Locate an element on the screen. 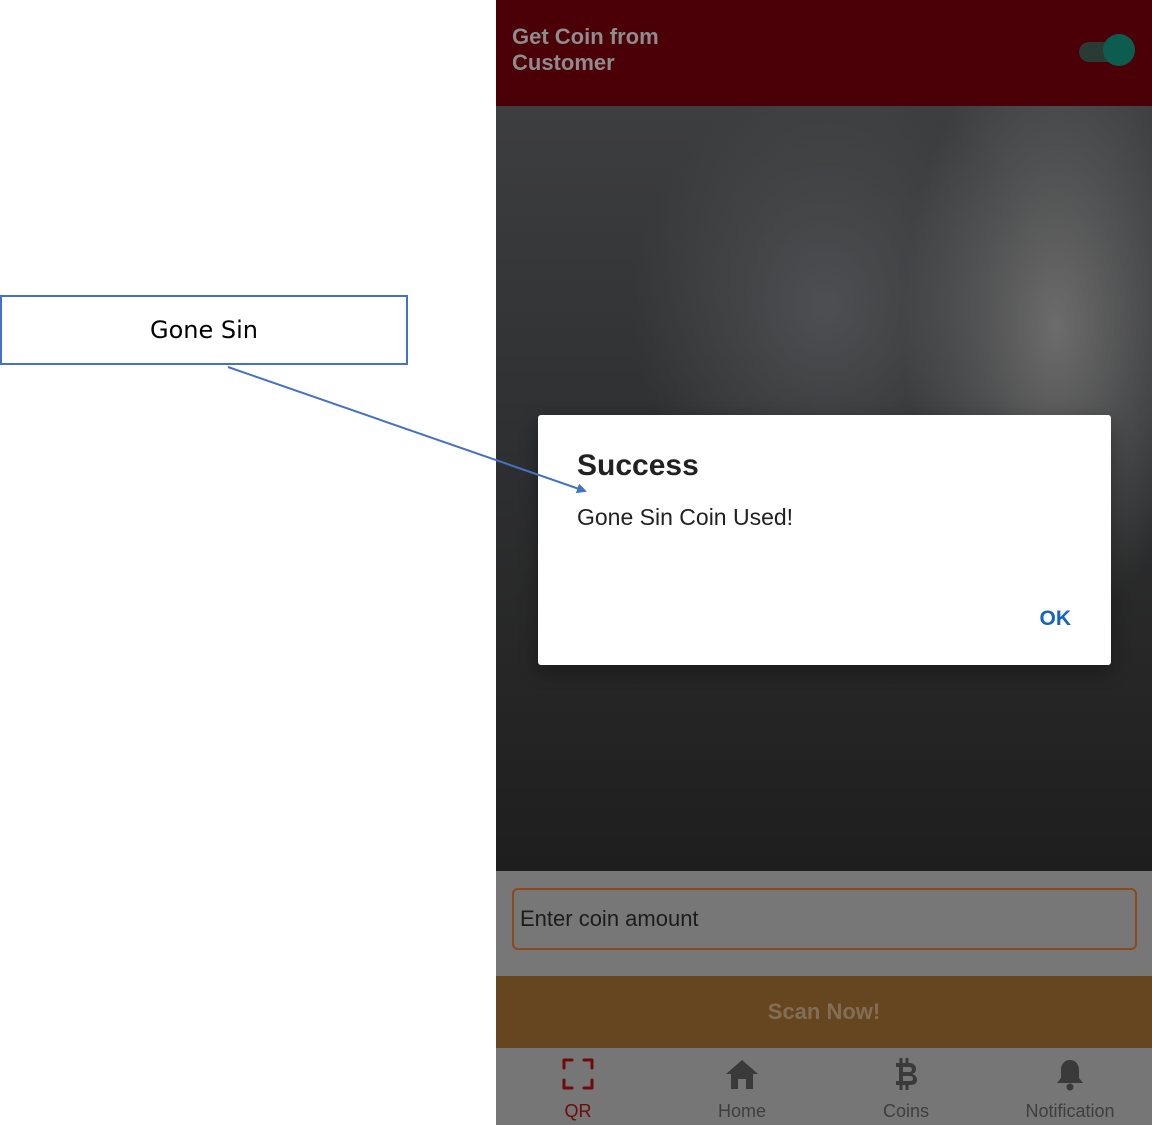 The image size is (1152, 1125). app-header: Get Coin from Customer is located at coordinates (824, 53).